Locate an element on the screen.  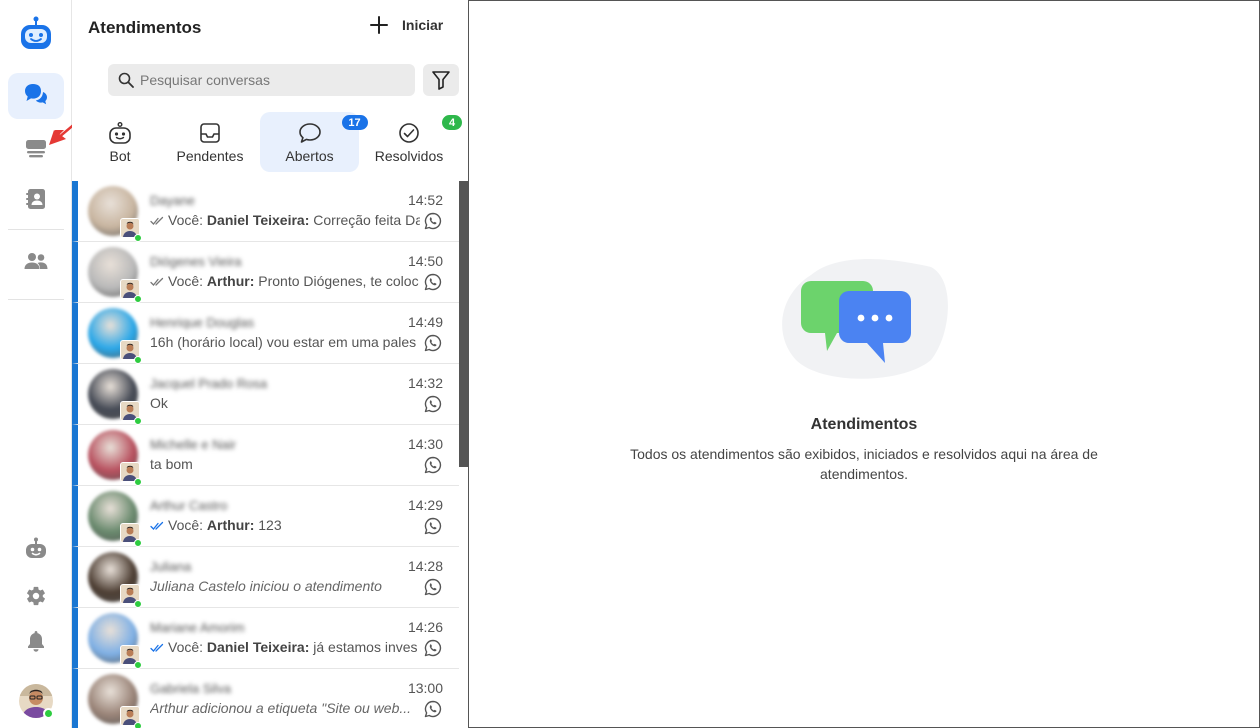
message-preview: Você: Daniel Teixeira: Correção feita Da is located at coordinates (285, 220).